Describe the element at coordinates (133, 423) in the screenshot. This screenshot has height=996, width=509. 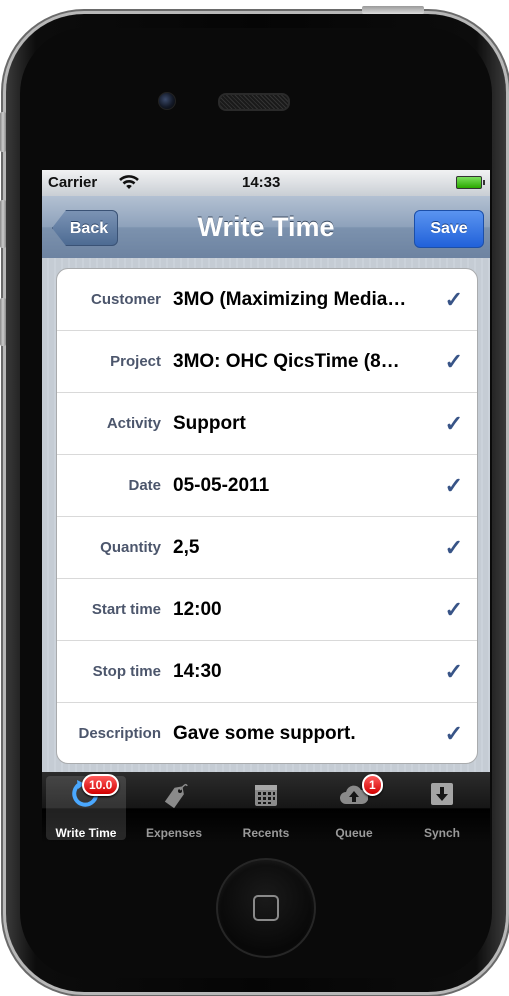
I see `row-label: Activity` at that location.